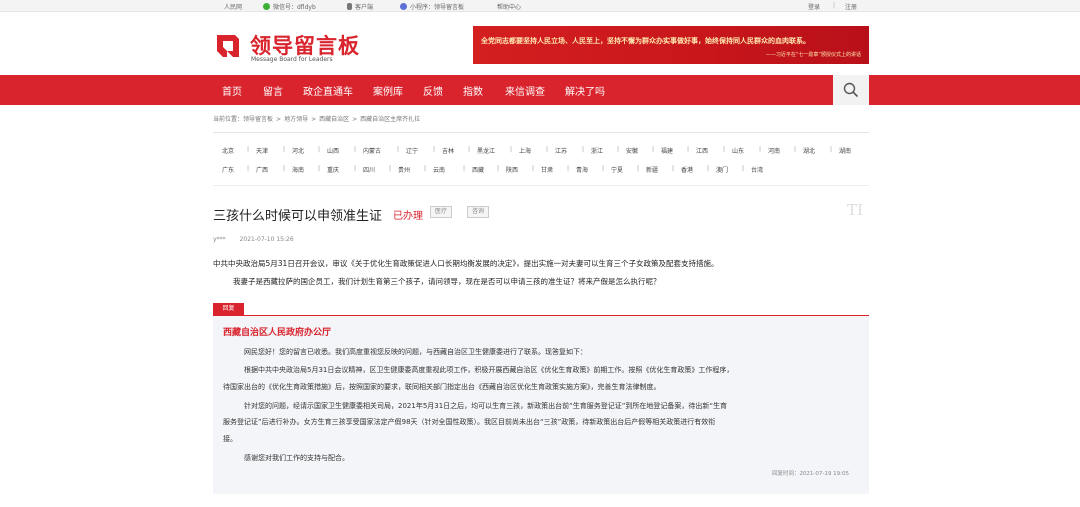 This screenshot has width=1080, height=507. I want to click on region-link: 香港, so click(687, 169).